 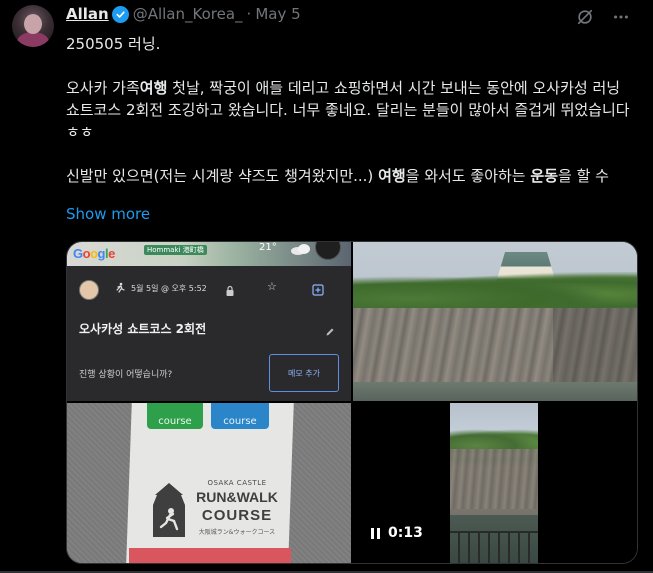 What do you see at coordinates (375, 533) in the screenshot?
I see `pause-icon` at bounding box center [375, 533].